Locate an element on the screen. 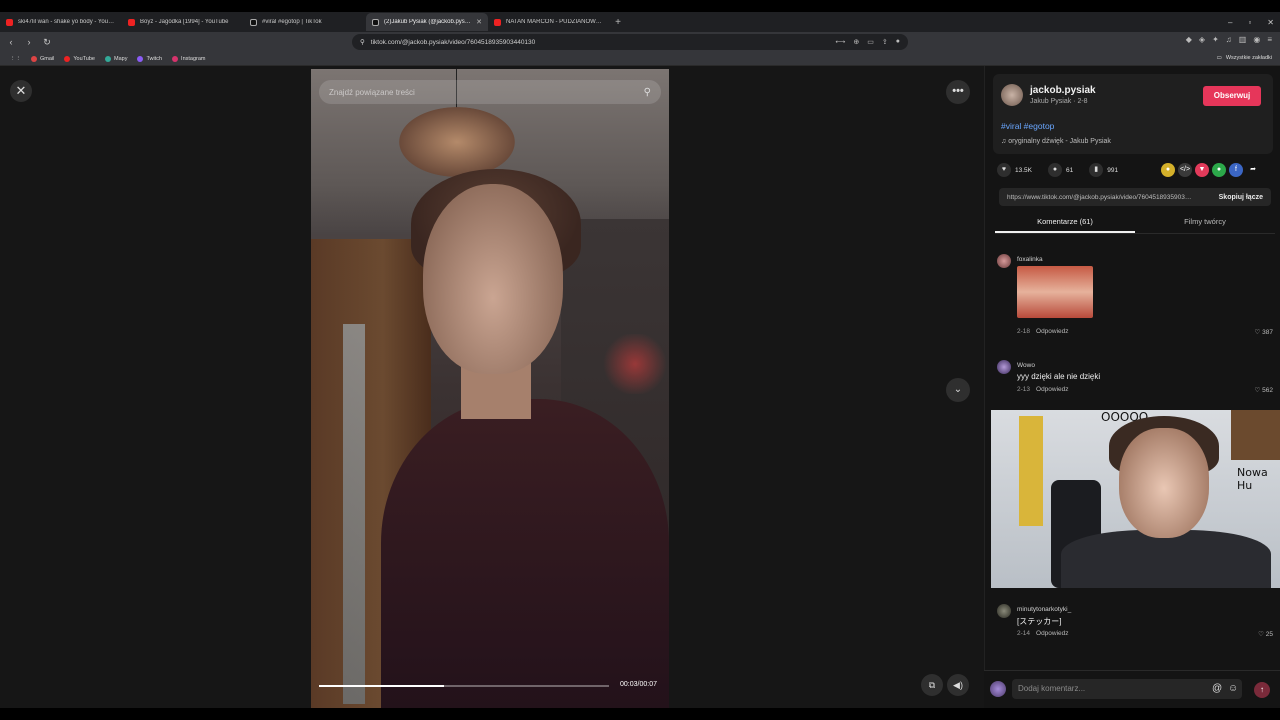  video-progress-bar is located at coordinates (464, 686).